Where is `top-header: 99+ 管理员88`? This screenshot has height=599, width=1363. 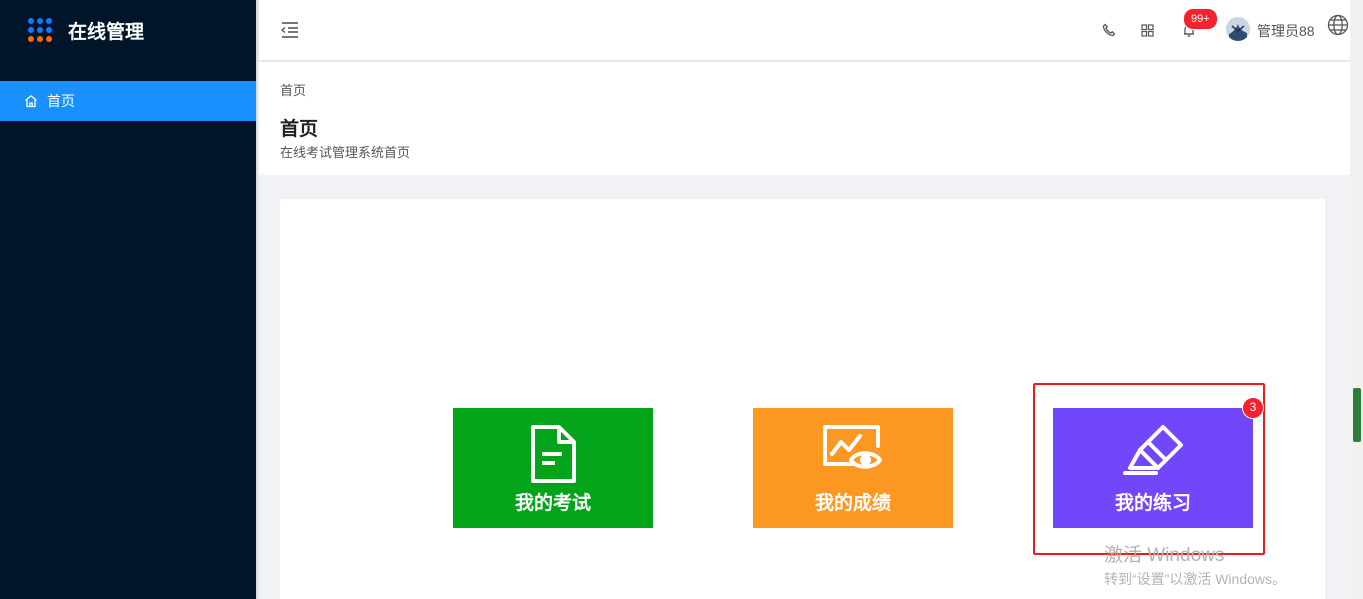 top-header: 99+ 管理员88 is located at coordinates (804, 30).